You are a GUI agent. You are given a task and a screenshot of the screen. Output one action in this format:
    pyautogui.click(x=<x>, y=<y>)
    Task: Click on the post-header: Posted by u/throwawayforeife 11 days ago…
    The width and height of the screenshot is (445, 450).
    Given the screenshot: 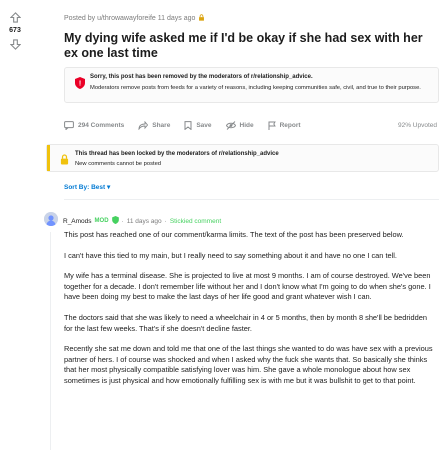 What is the action you would take?
    pyautogui.click(x=251, y=37)
    